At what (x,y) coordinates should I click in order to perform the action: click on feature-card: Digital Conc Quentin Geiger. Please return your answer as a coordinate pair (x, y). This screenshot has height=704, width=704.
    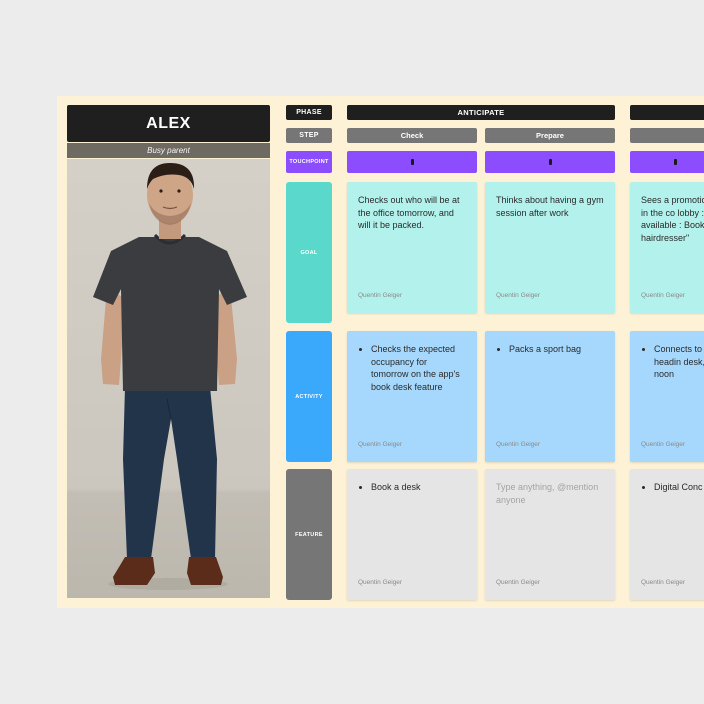
    Looking at the image, I should click on (667, 534).